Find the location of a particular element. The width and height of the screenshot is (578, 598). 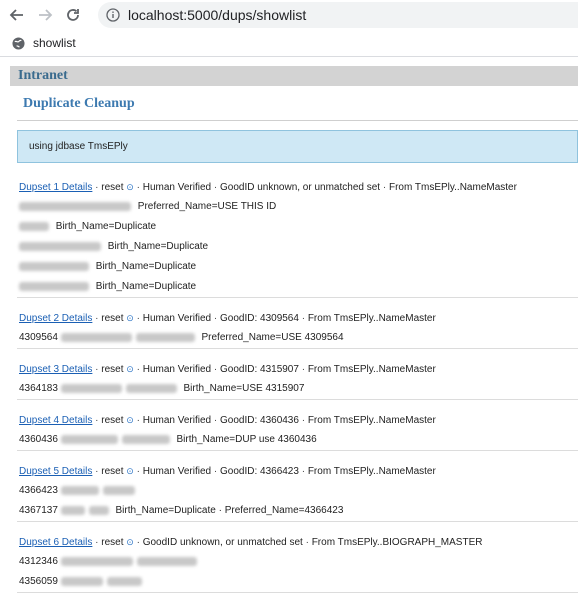

bookmark-showlist: showlist is located at coordinates (54, 43).